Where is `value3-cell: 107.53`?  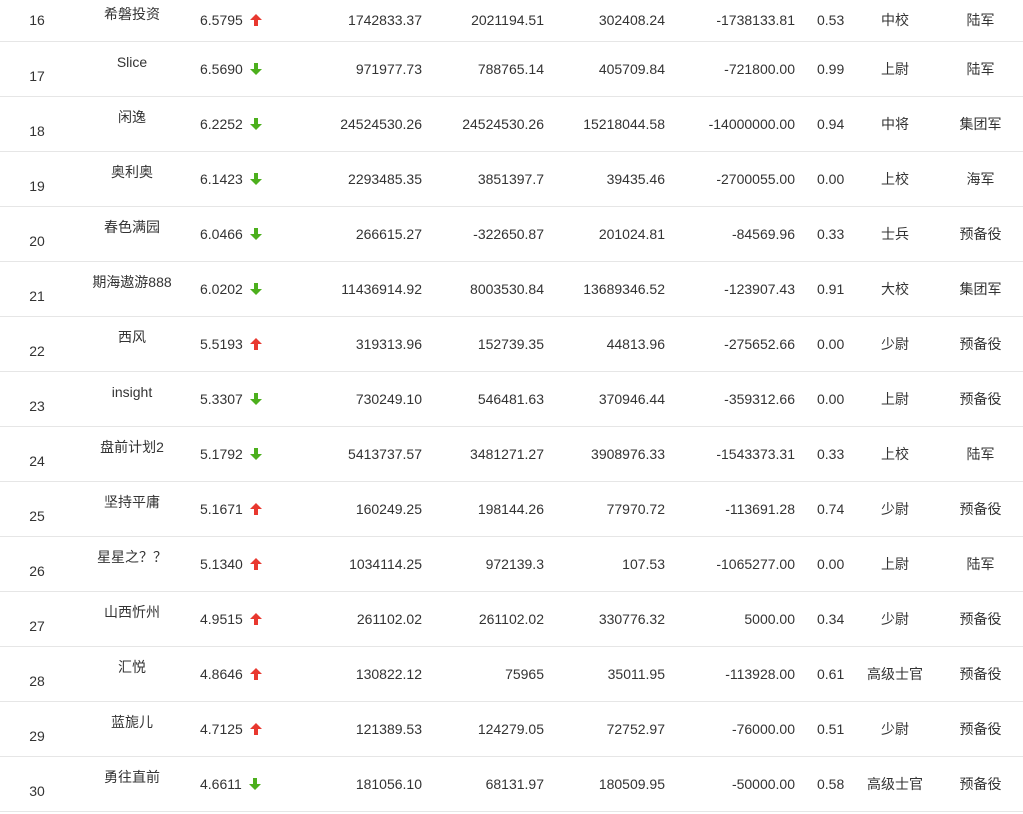 value3-cell: 107.53 is located at coordinates (643, 563).